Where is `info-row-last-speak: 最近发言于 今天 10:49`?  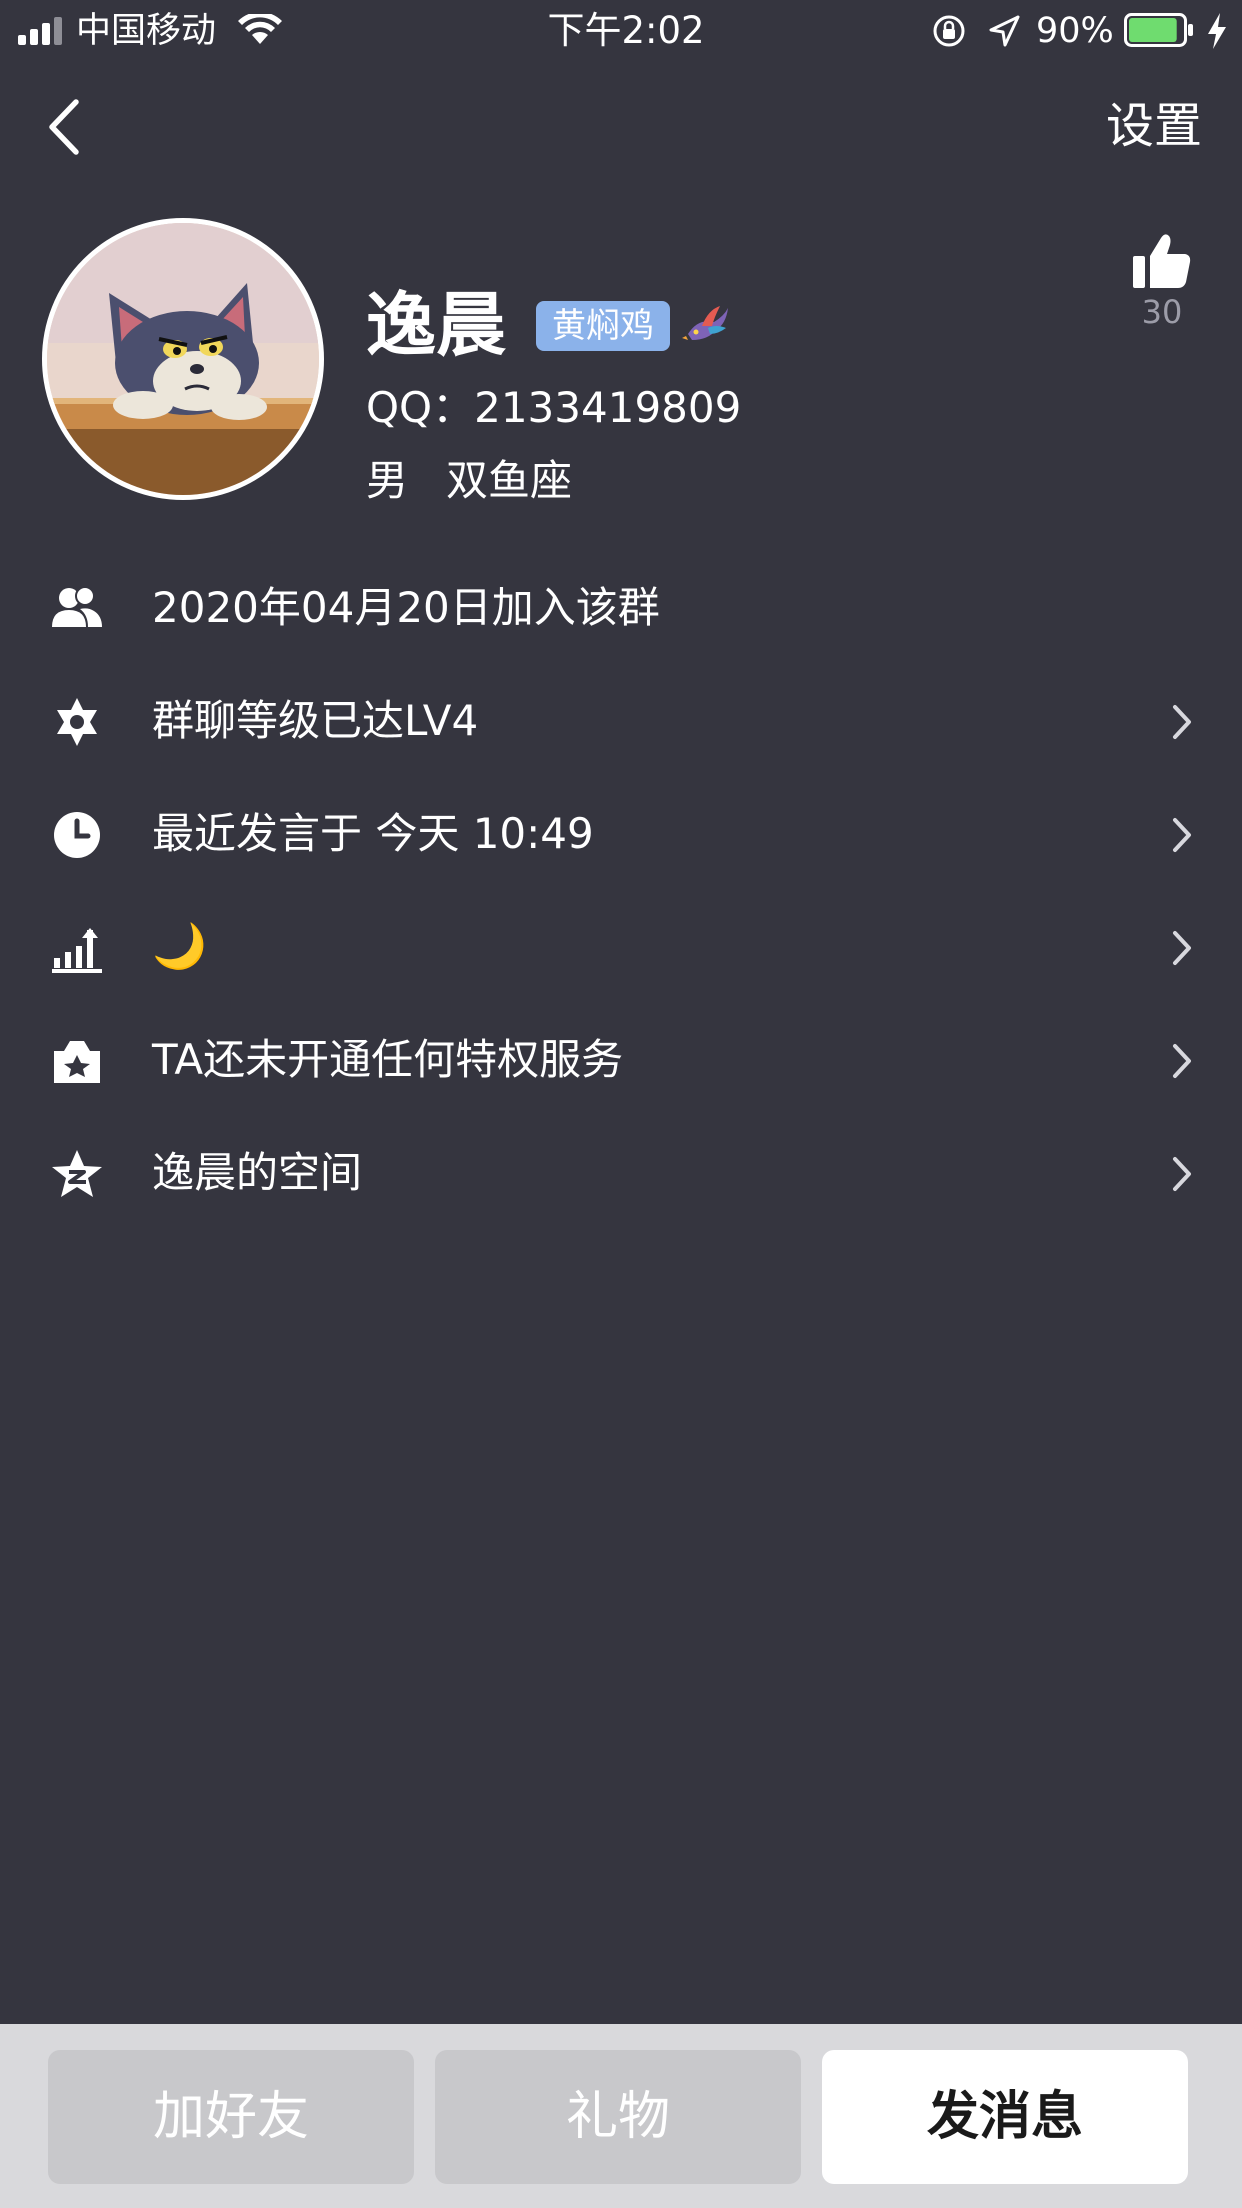
info-row-last-speak: 最近发言于 今天 10:49 is located at coordinates (621, 834).